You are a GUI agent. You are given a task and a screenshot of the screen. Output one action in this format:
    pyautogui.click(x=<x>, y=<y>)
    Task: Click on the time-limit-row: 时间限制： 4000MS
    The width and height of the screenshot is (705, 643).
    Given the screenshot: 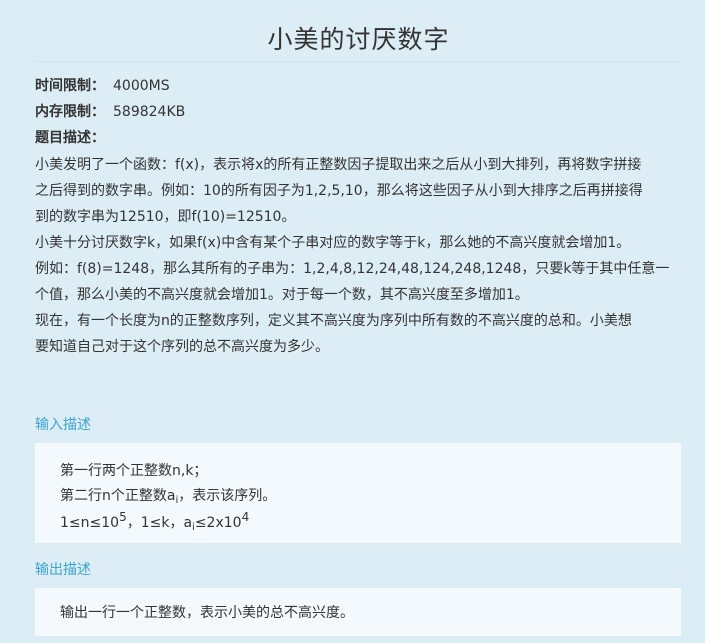 What is the action you would take?
    pyautogui.click(x=102, y=86)
    